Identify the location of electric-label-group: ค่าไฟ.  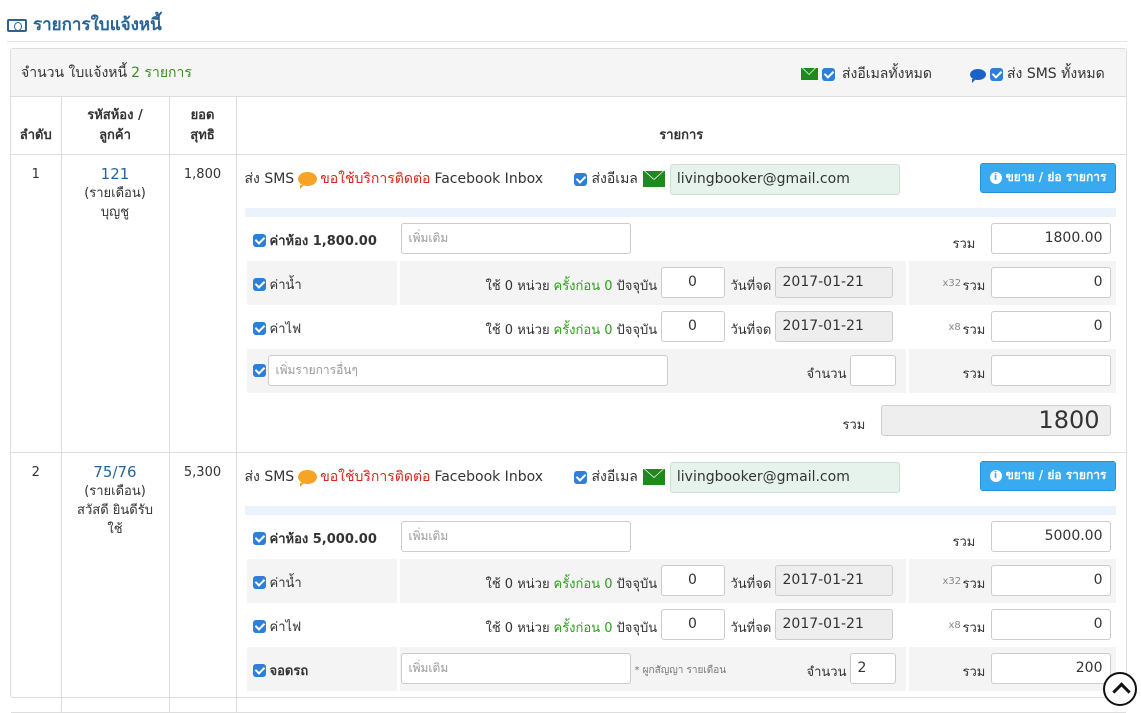
(276, 328).